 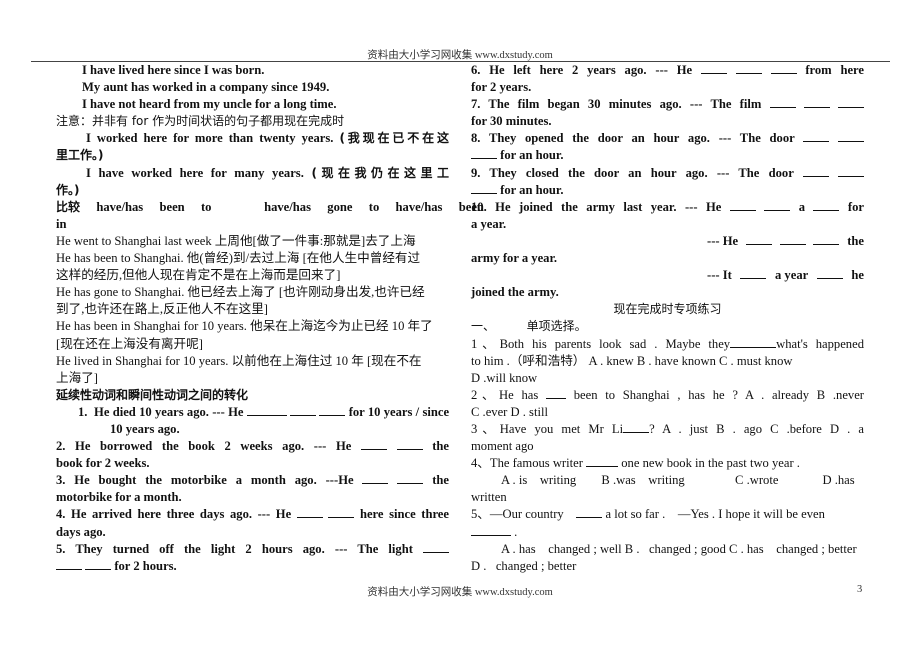 What do you see at coordinates (169, 411) in the screenshot?
I see `exercise-text: He died 10 years ago. --- He` at bounding box center [169, 411].